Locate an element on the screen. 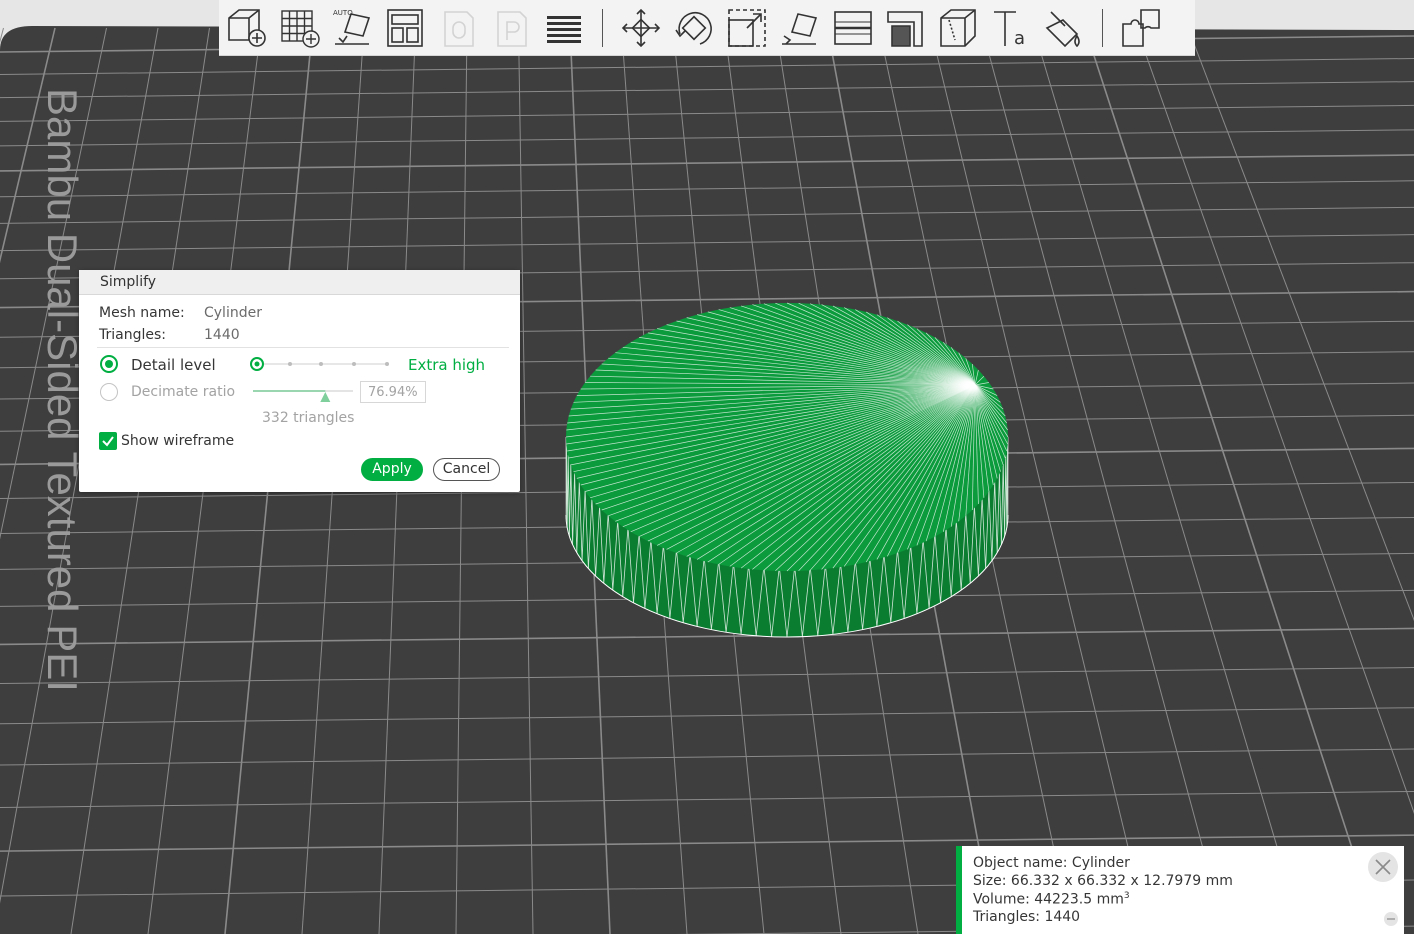  color-painting-button is located at coordinates (1065, 28).